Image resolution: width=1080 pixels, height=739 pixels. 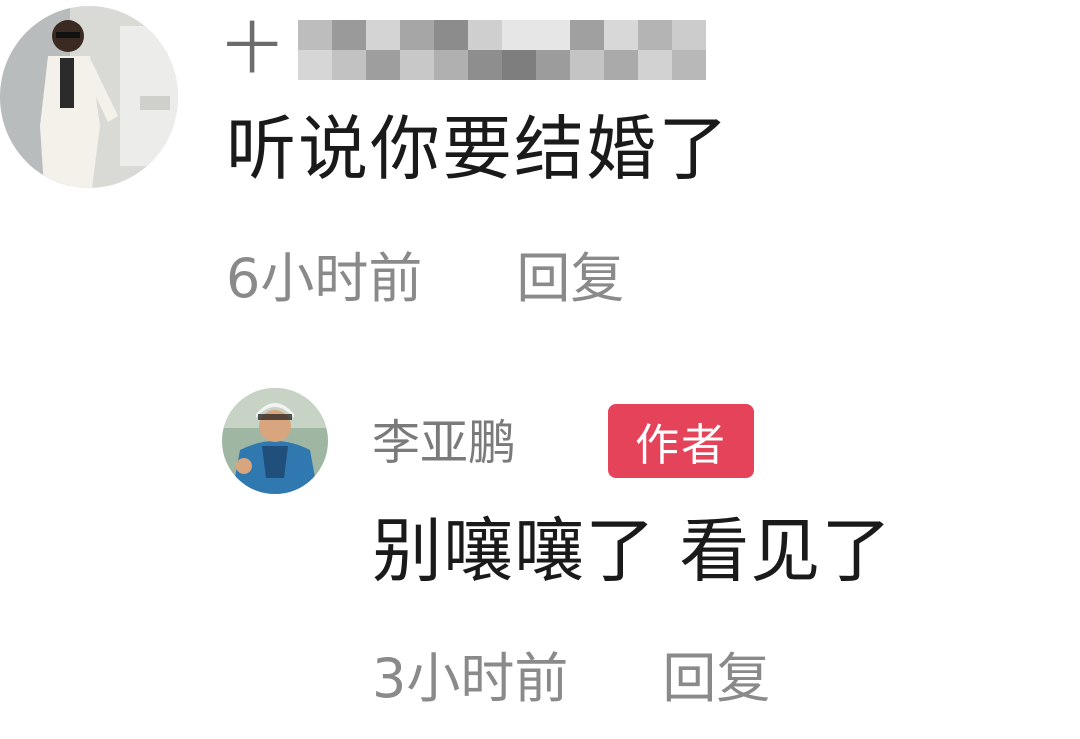 I want to click on comment-timestamp: 6小时前, so click(x=324, y=278).